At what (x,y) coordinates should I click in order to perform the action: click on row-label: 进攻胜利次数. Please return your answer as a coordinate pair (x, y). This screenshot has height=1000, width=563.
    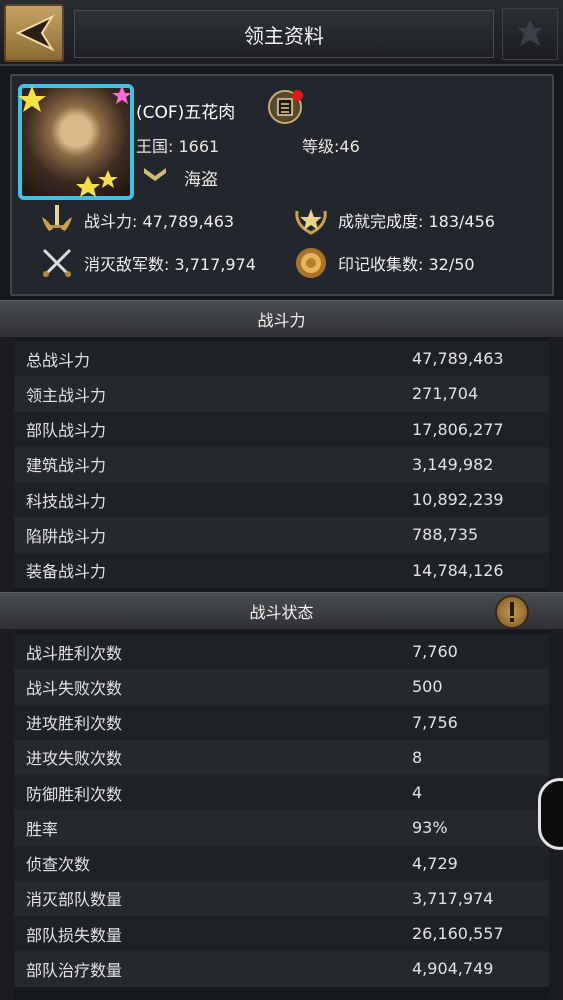
    Looking at the image, I should click on (74, 724).